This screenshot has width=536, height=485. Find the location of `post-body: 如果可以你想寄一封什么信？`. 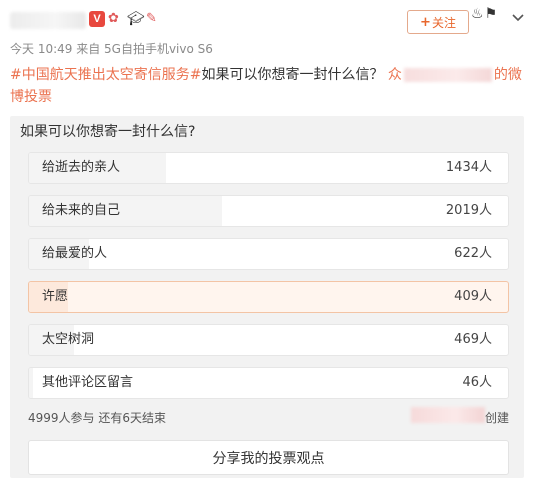

post-body: 如果可以你想寄一封什么信？ is located at coordinates (292, 75).